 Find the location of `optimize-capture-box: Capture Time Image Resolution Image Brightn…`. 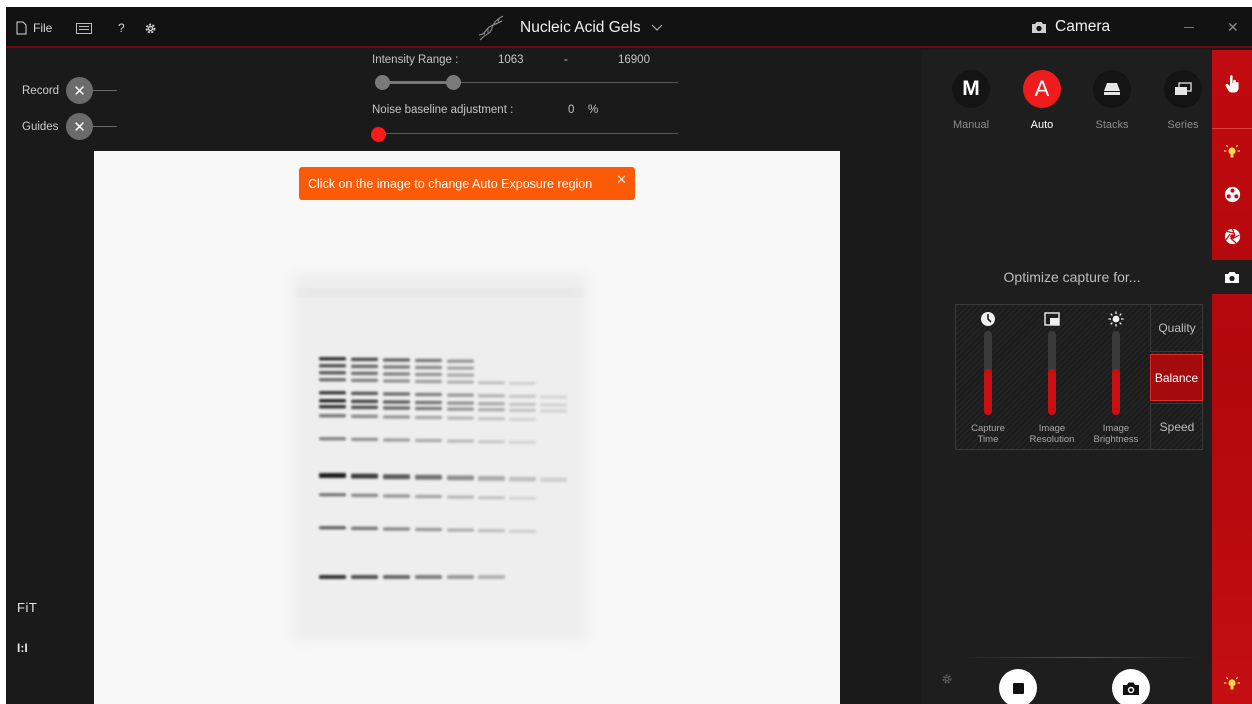

optimize-capture-box: Capture Time Image Resolution Image Brightn… is located at coordinates (1079, 377).